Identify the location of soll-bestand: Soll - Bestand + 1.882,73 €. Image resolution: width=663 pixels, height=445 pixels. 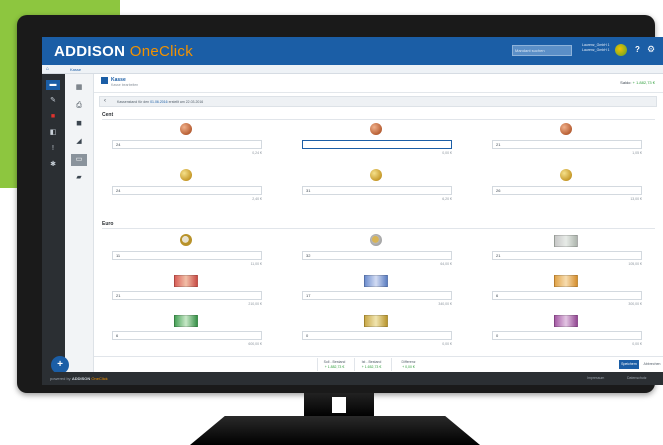
(334, 364).